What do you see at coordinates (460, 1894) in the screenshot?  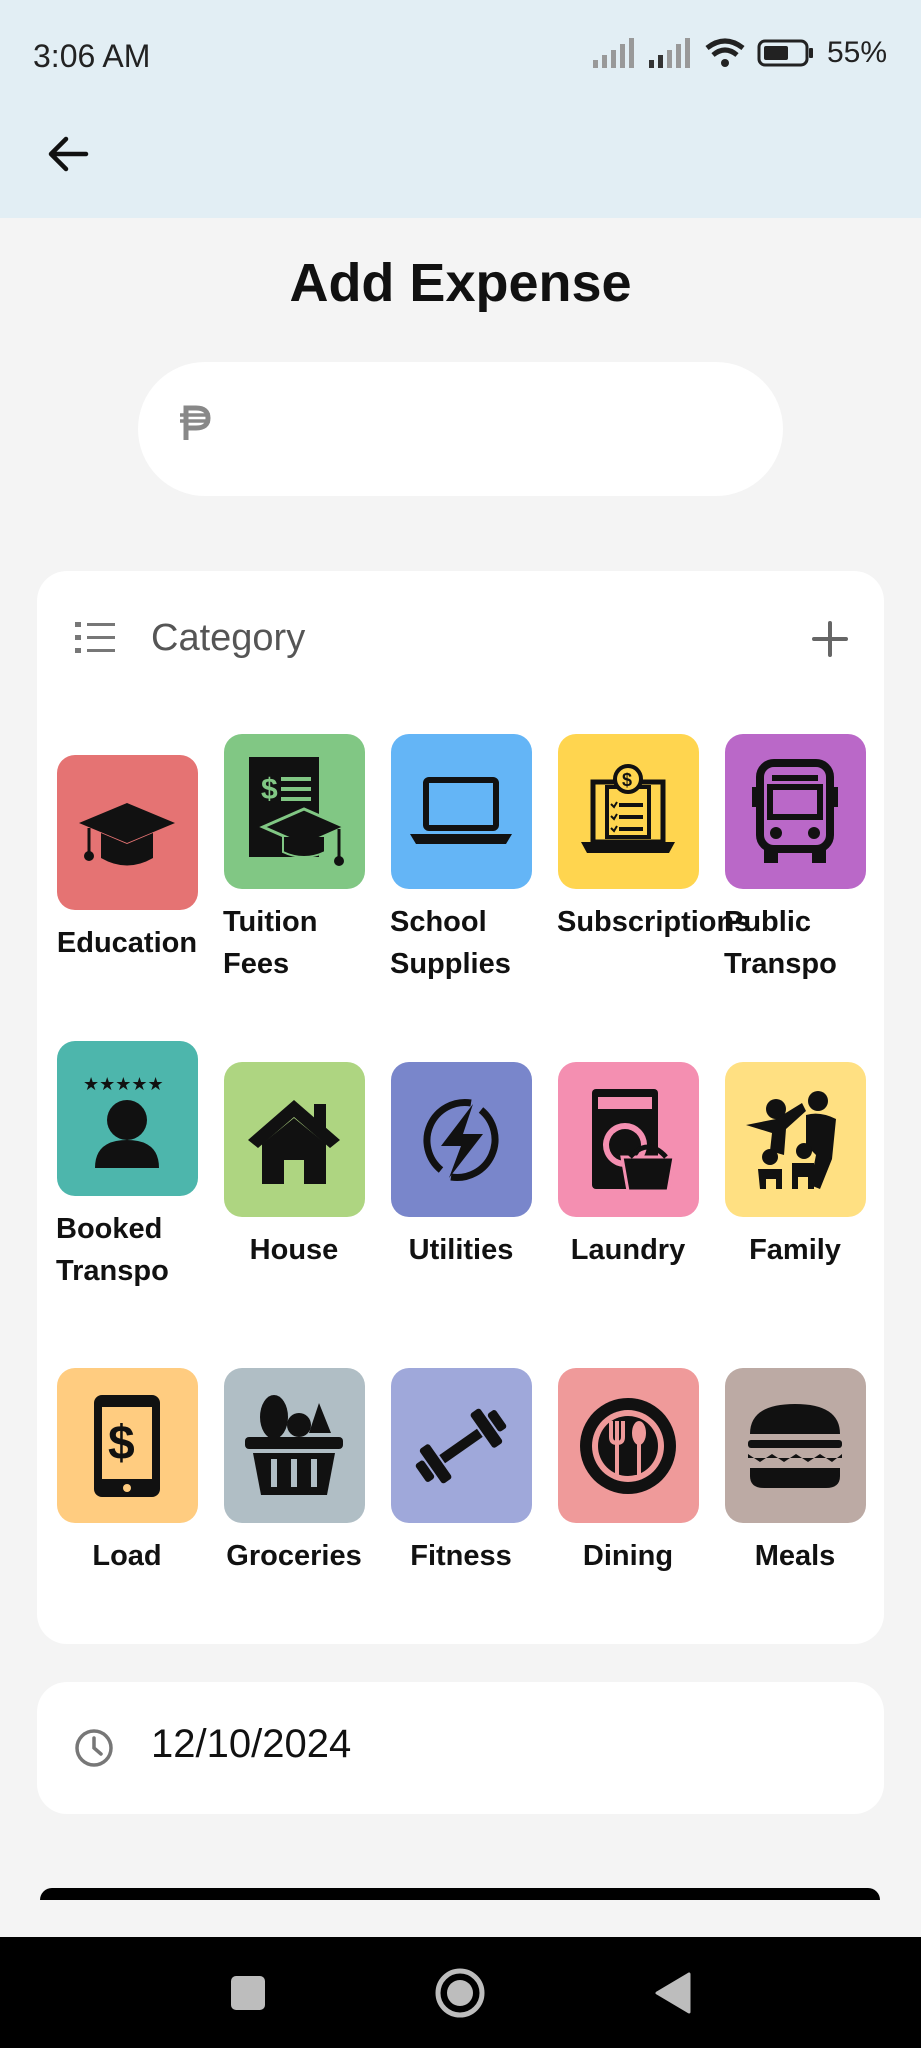 I see `save-button` at bounding box center [460, 1894].